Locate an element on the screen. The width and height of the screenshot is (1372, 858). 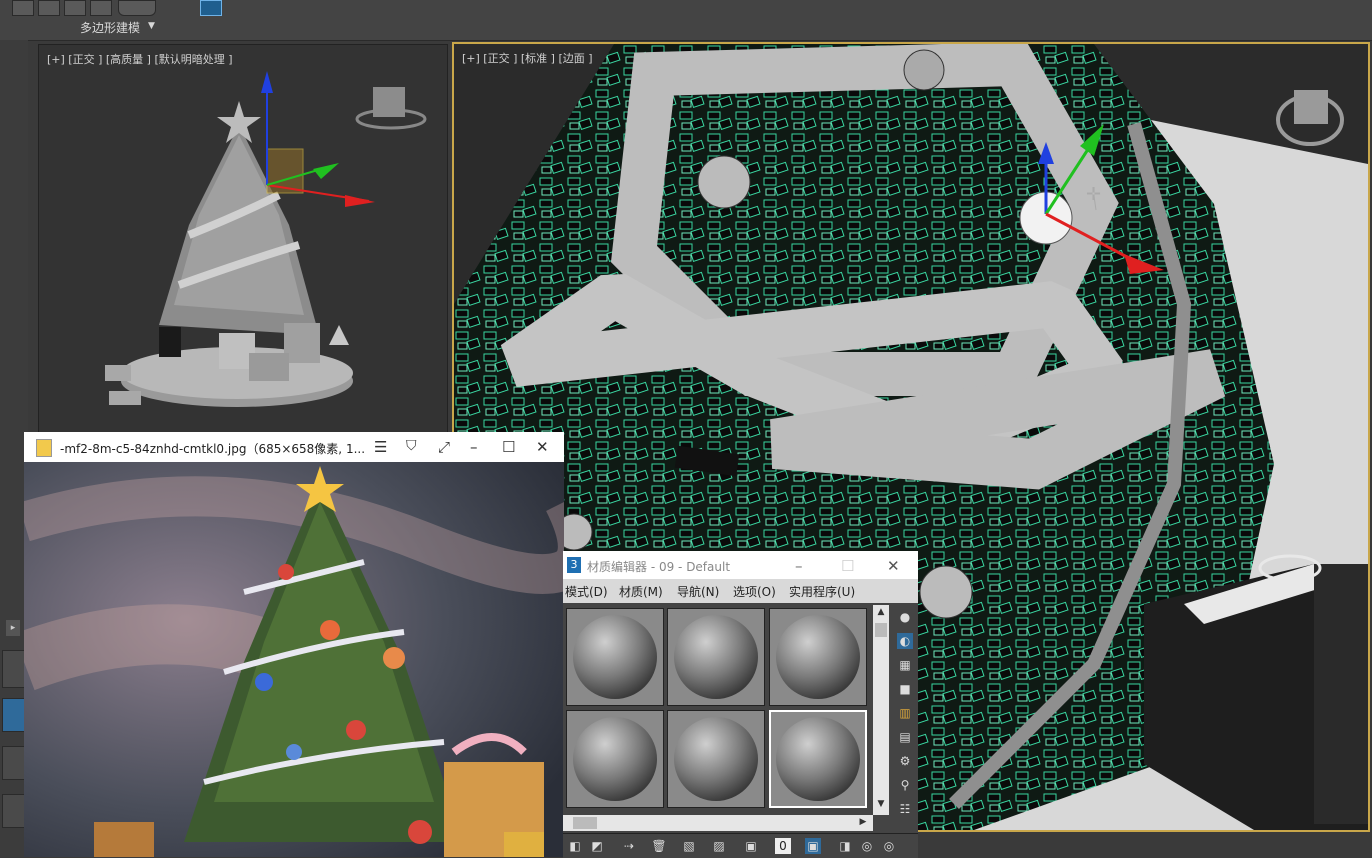
horizontal-scrollbar: ▶ is located at coordinates (718, 823).